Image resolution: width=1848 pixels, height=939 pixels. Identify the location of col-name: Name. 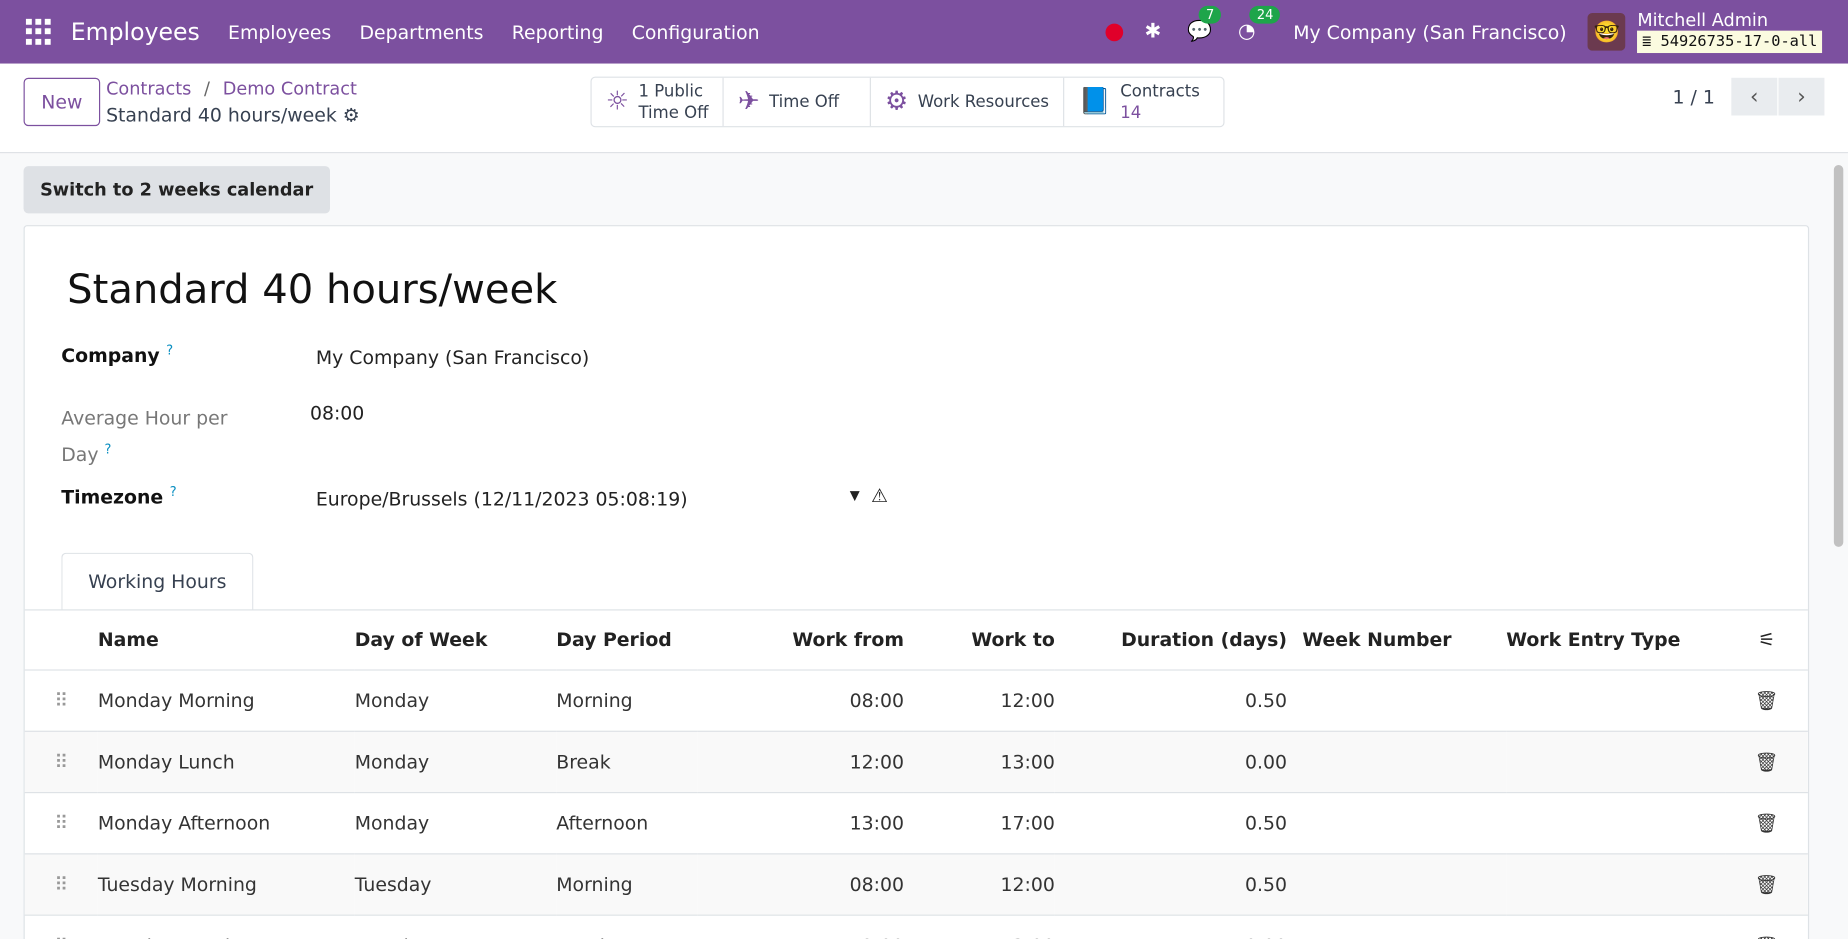
(226, 640).